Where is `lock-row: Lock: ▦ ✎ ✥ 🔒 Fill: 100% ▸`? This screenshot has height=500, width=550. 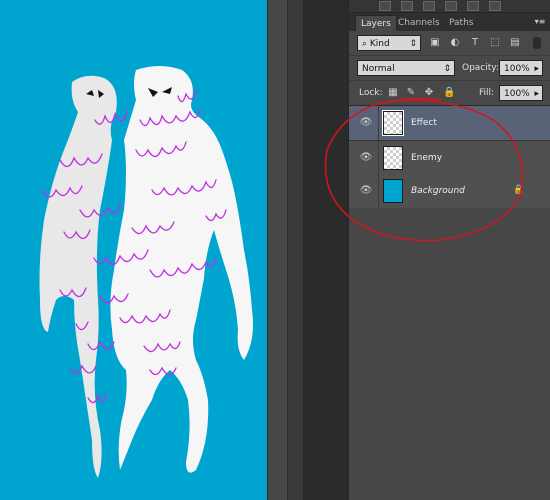 lock-row: Lock: ▦ ✎ ✥ 🔒 Fill: 100% ▸ is located at coordinates (449, 93).